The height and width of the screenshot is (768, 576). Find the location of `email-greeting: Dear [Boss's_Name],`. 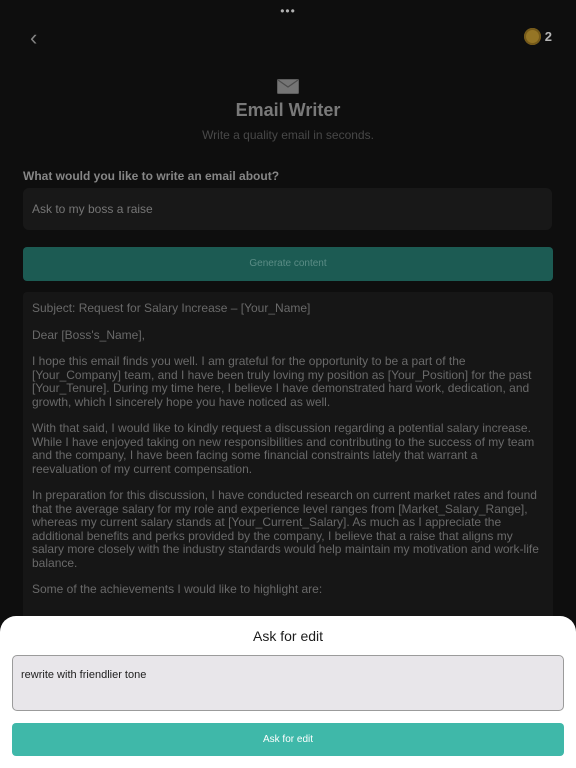

email-greeting: Dear [Boss's_Name], is located at coordinates (88, 334).